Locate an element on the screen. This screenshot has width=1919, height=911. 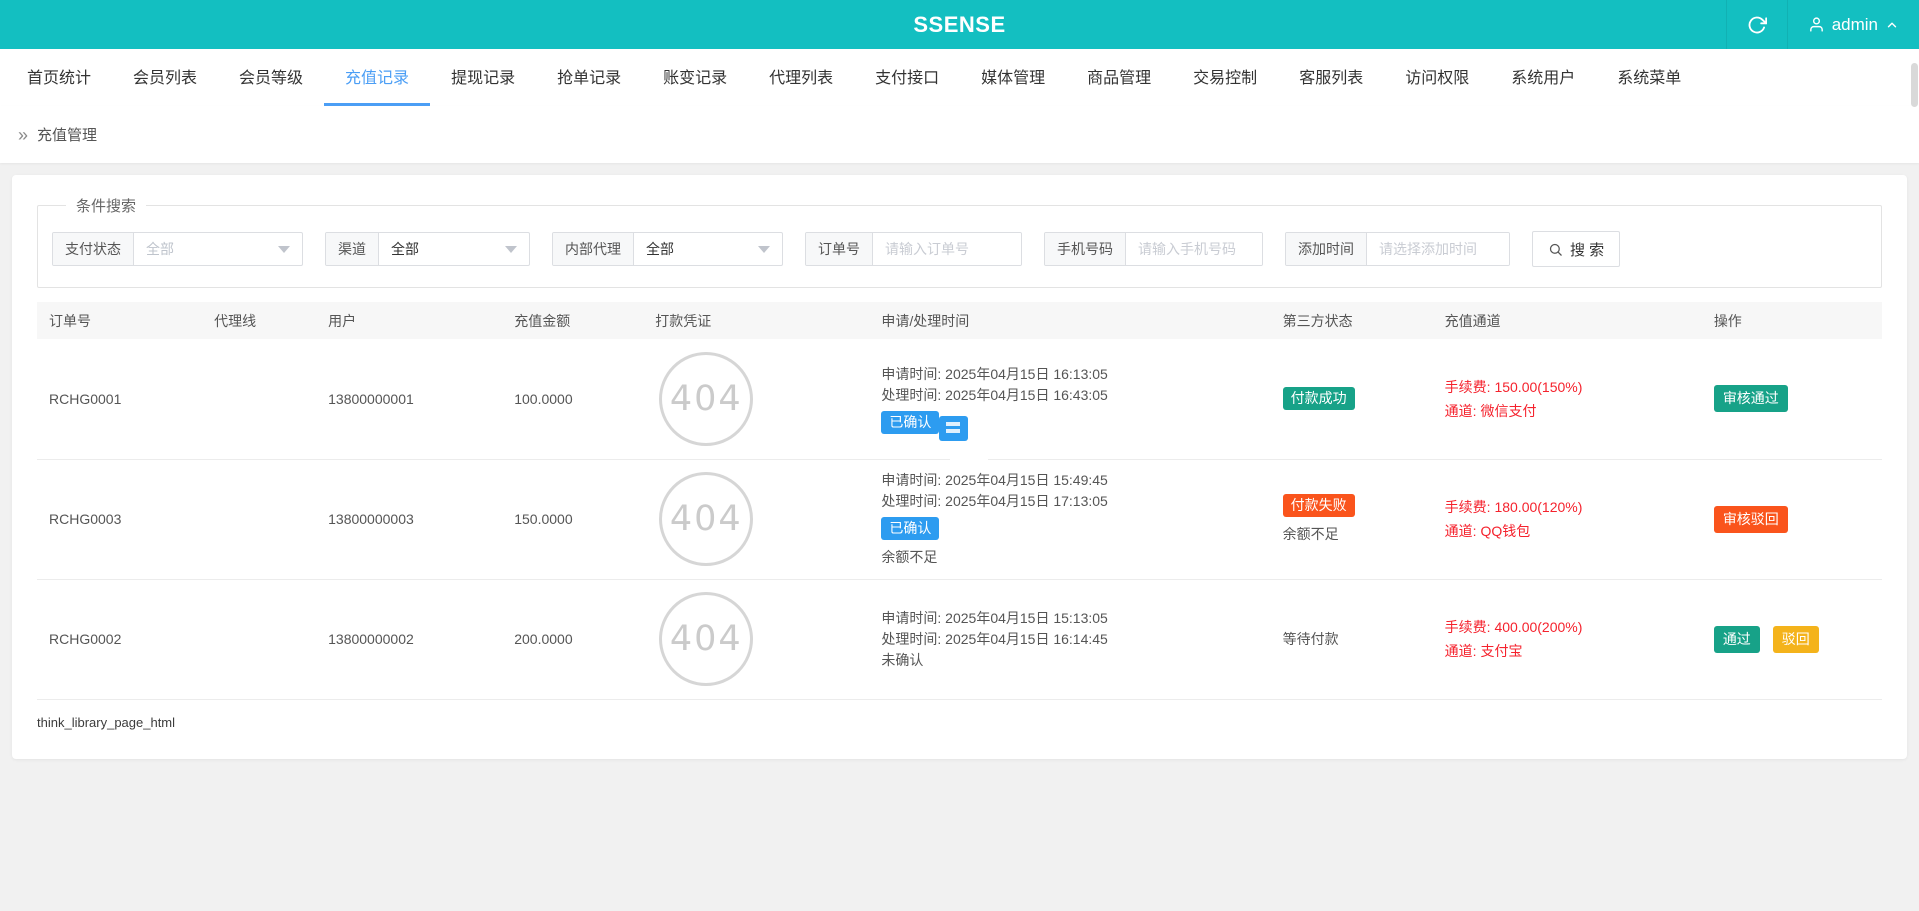
tab-balance-change-records: 账变记录 is located at coordinates (695, 77).